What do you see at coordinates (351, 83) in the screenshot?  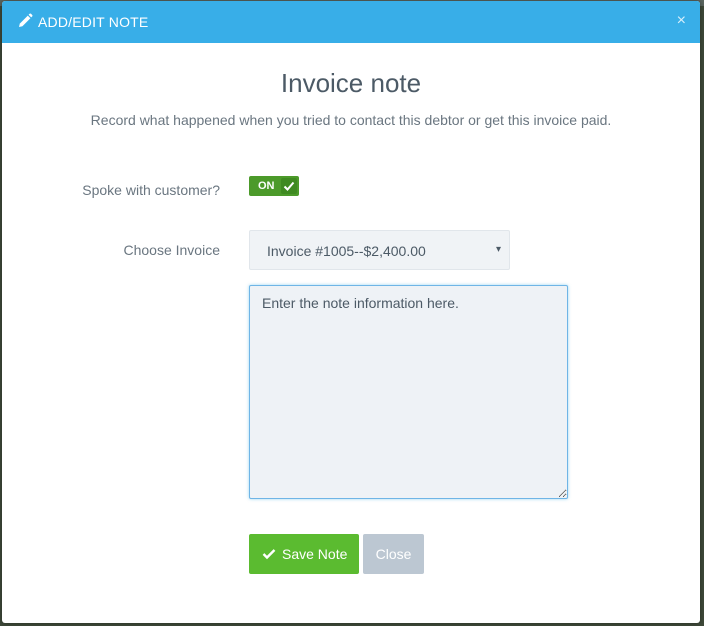 I see `page-title: Invoice note` at bounding box center [351, 83].